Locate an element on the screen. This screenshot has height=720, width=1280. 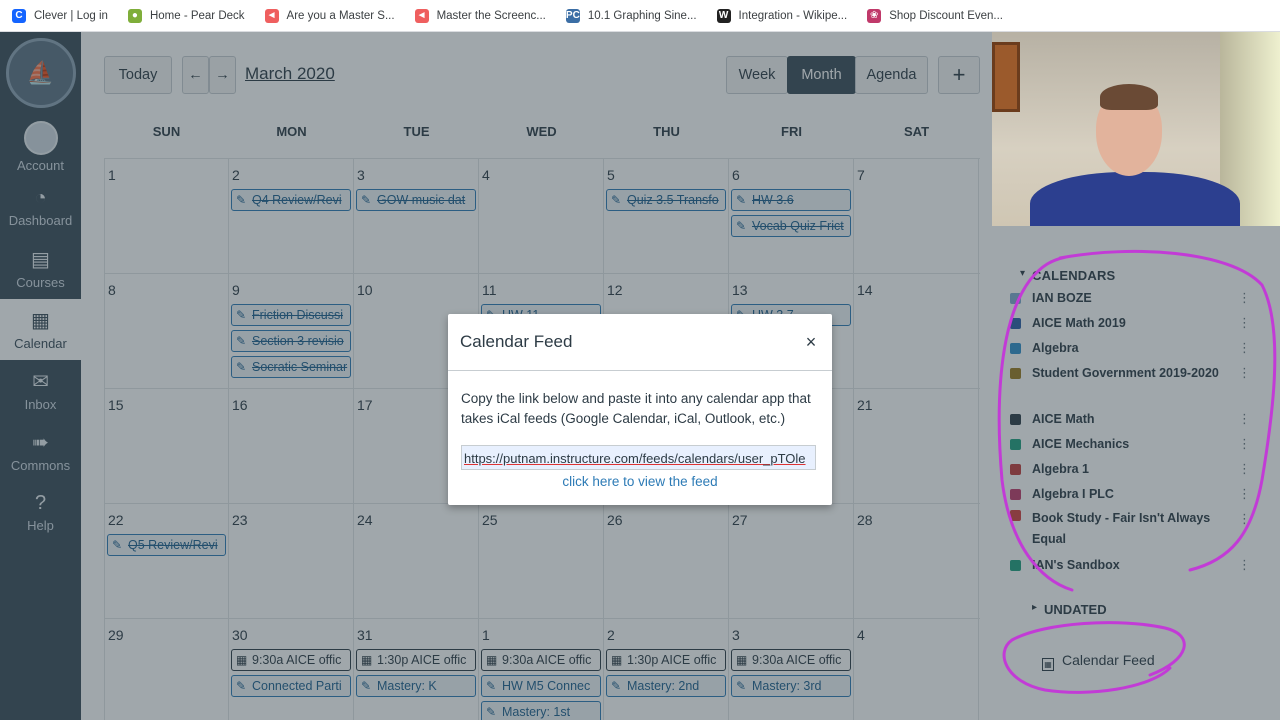
wikipedia-icon: W is located at coordinates (723, 15).